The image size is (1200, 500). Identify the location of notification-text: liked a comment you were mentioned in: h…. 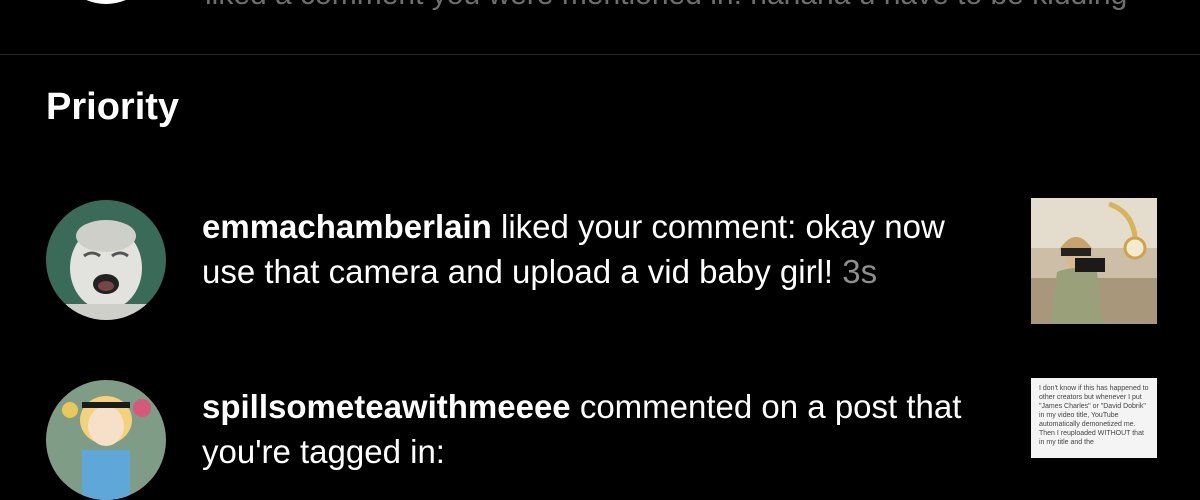
(666, 6).